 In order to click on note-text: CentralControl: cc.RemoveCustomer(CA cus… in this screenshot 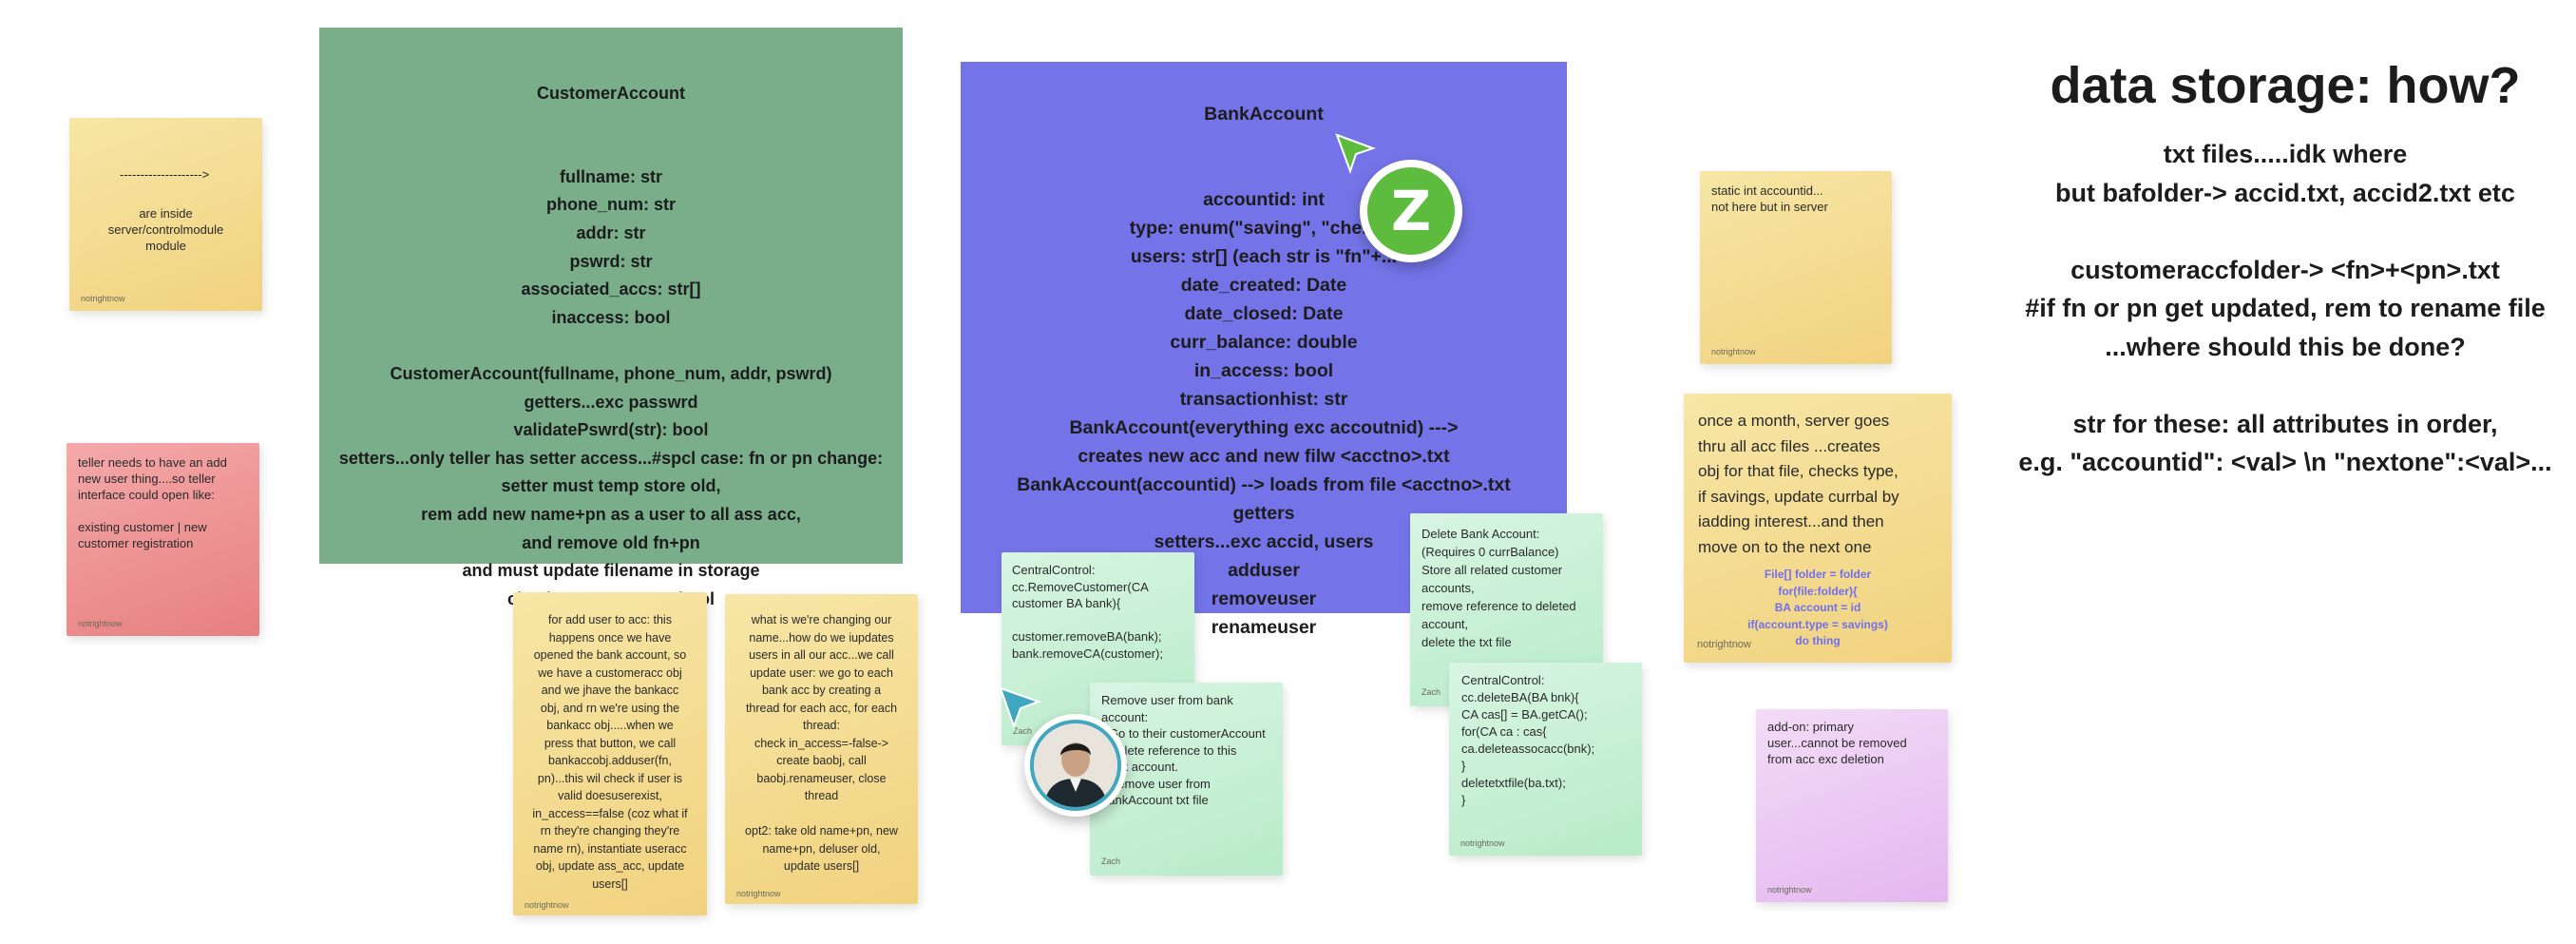, I will do `click(1087, 612)`.